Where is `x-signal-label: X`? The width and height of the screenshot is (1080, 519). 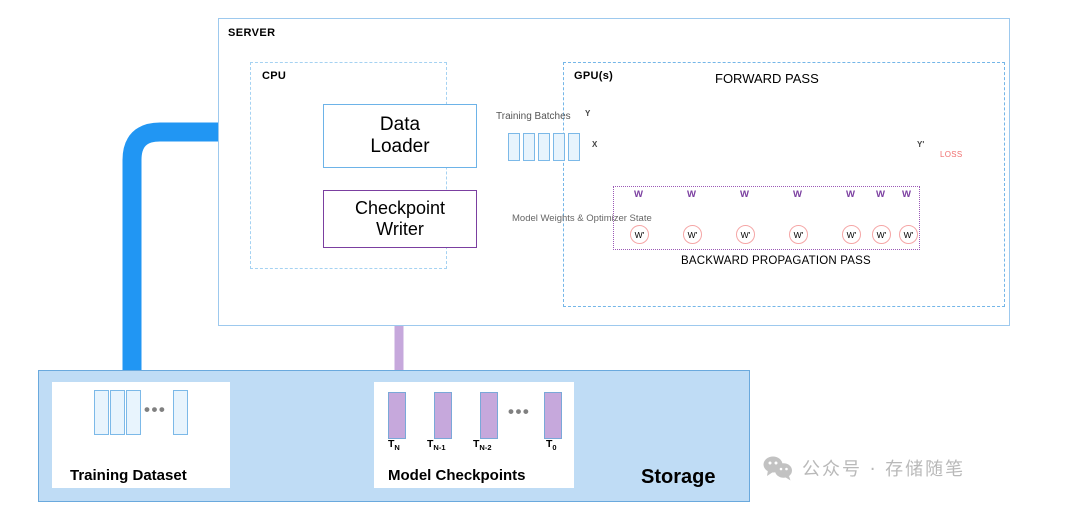 x-signal-label: X is located at coordinates (595, 144).